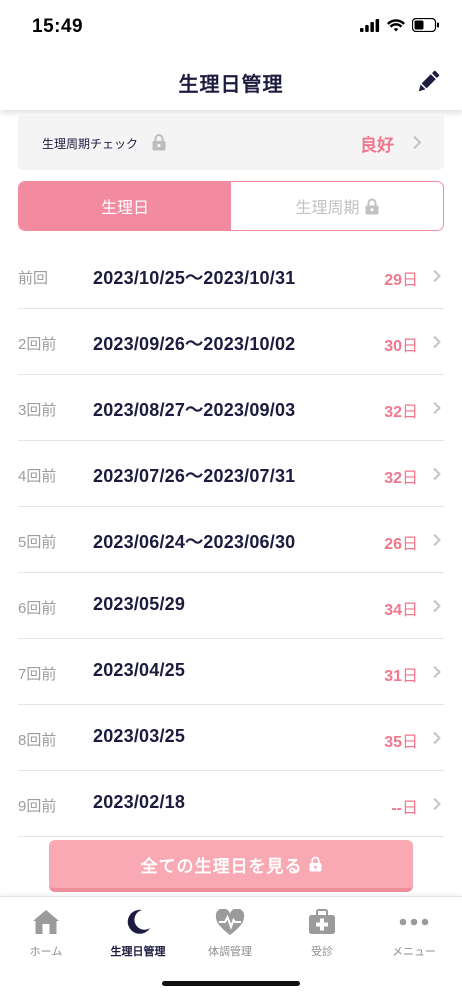  I want to click on heart-pulse-icon, so click(230, 921).